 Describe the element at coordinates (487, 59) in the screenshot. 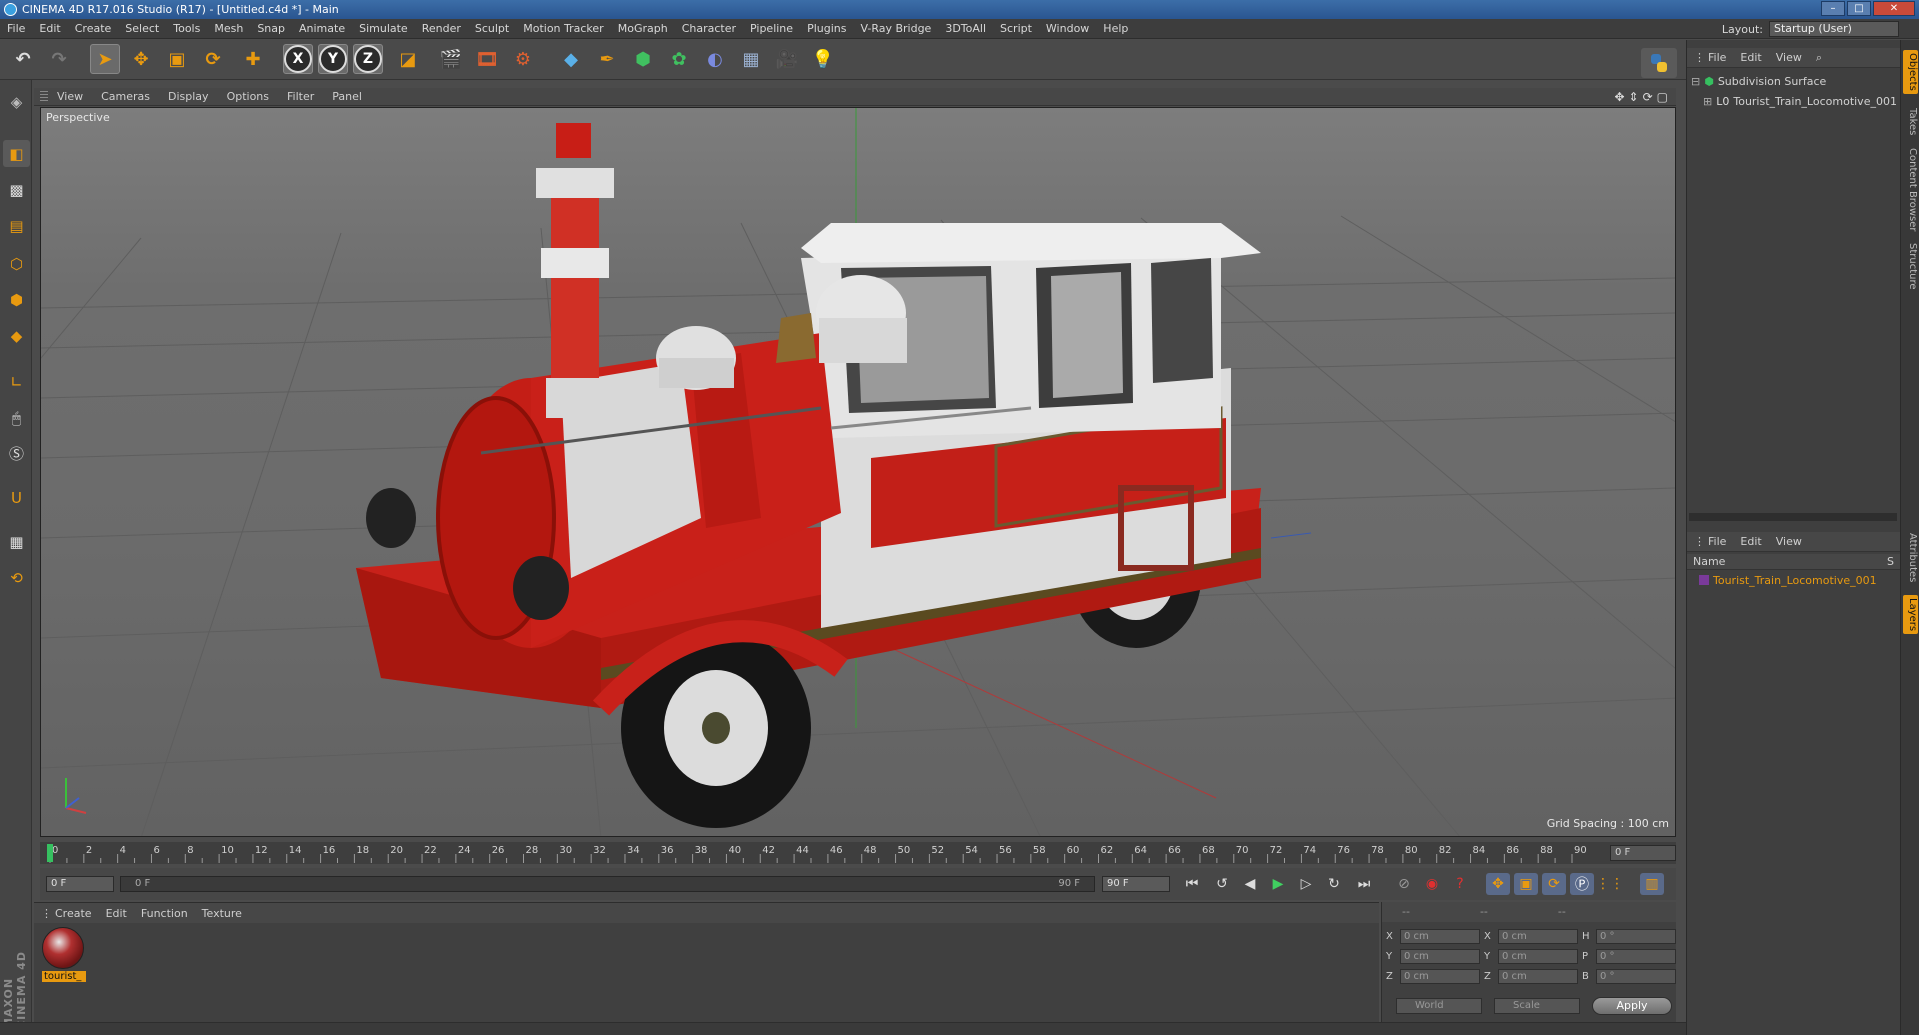

I see `render-picture-viewer-icon: 🎞` at that location.